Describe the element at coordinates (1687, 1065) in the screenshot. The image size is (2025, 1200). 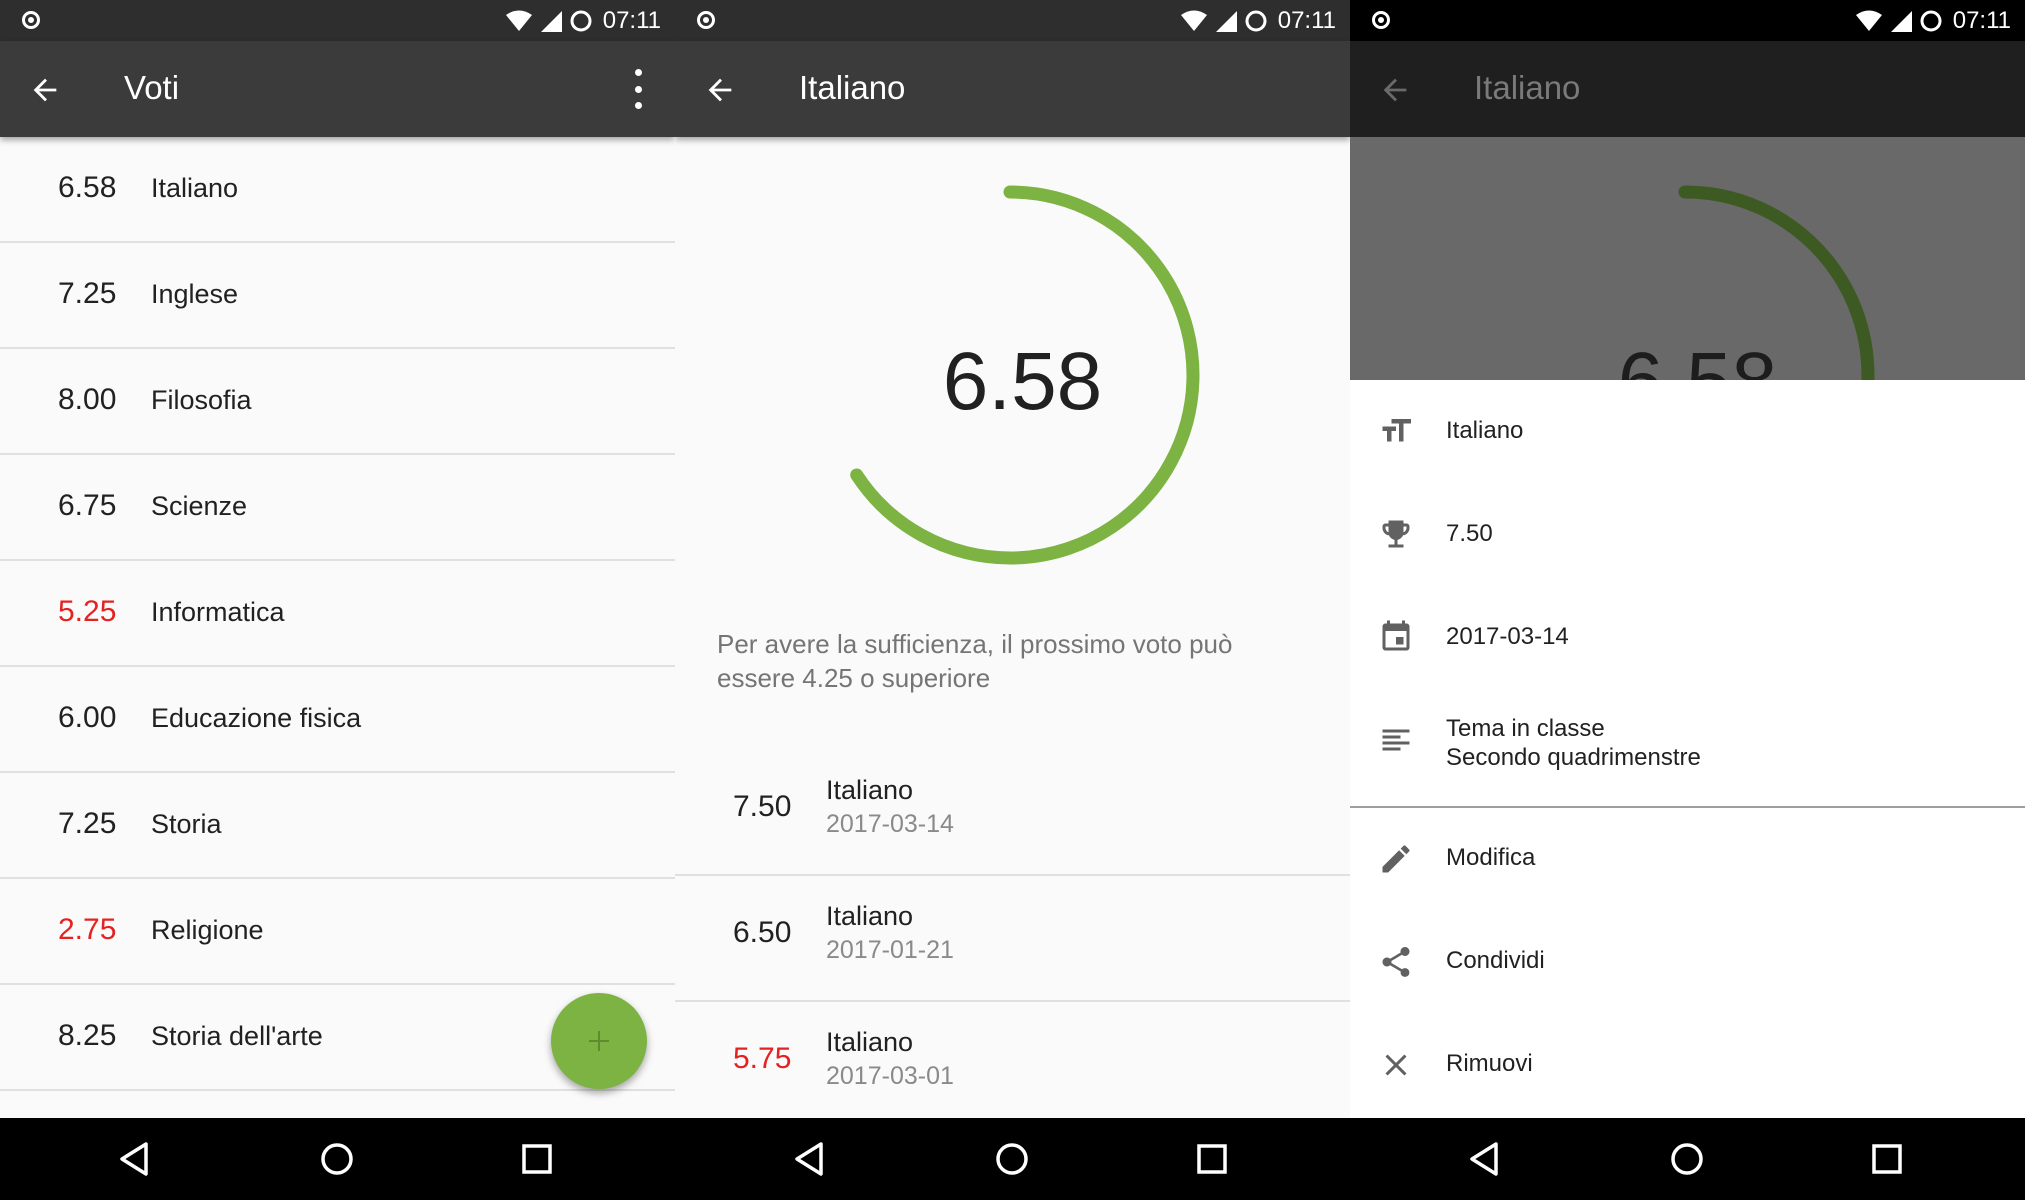
I see `remove-action: Rimuovi` at that location.